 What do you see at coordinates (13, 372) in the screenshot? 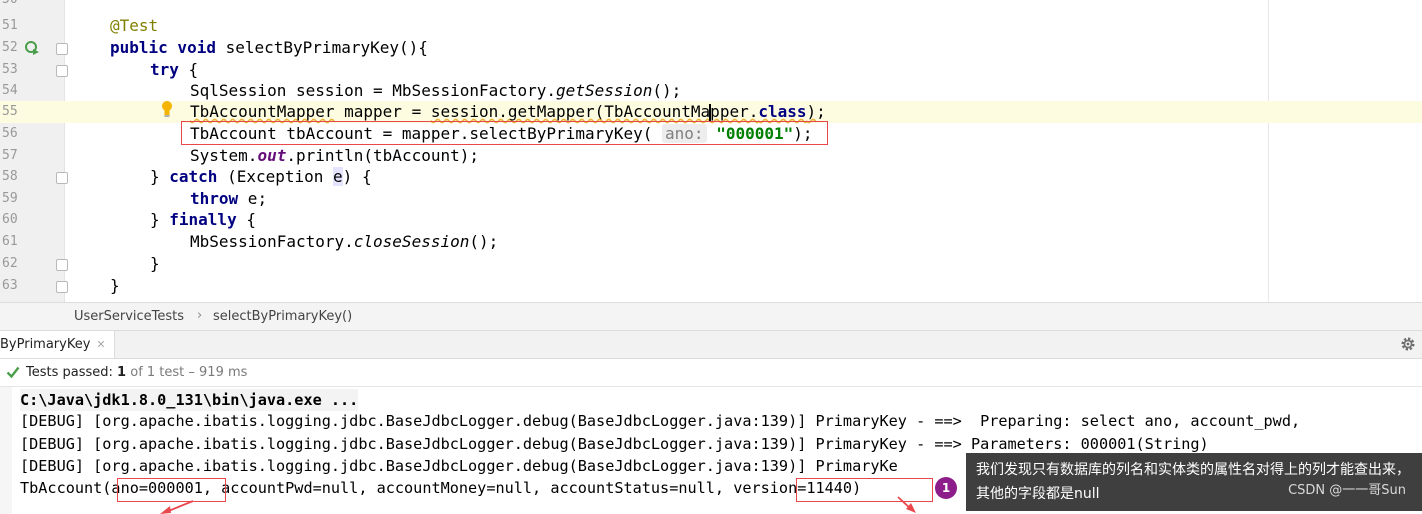
I see `check-icon` at bounding box center [13, 372].